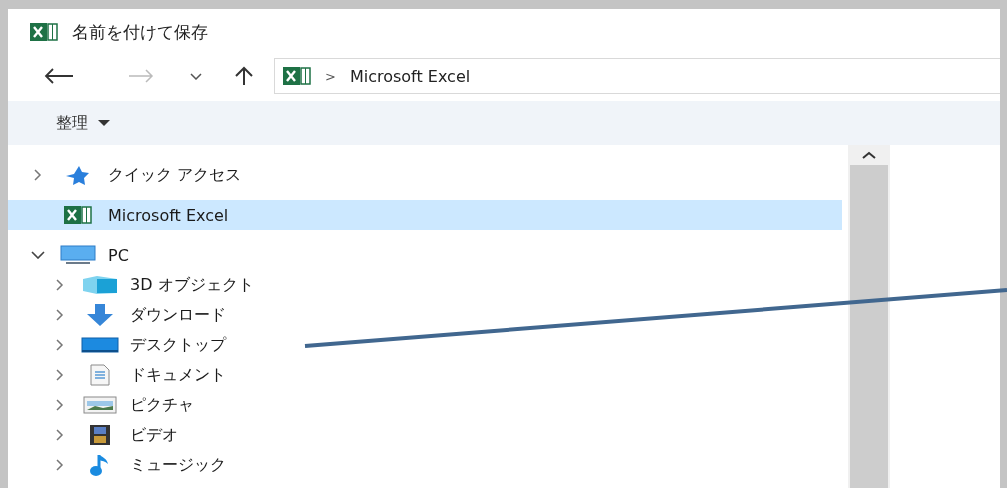 This screenshot has width=1007, height=488. I want to click on tree-item: デスクトップ, so click(425, 345).